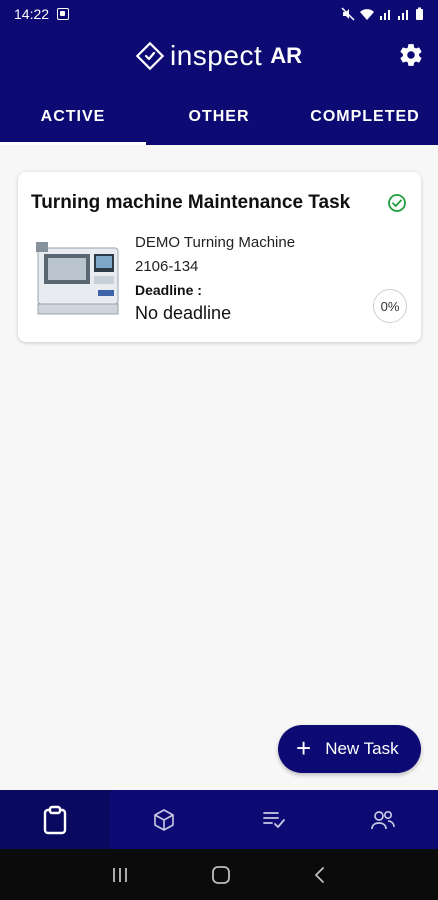 Image resolution: width=438 pixels, height=900 pixels. What do you see at coordinates (320, 875) in the screenshot?
I see `back-icon` at bounding box center [320, 875].